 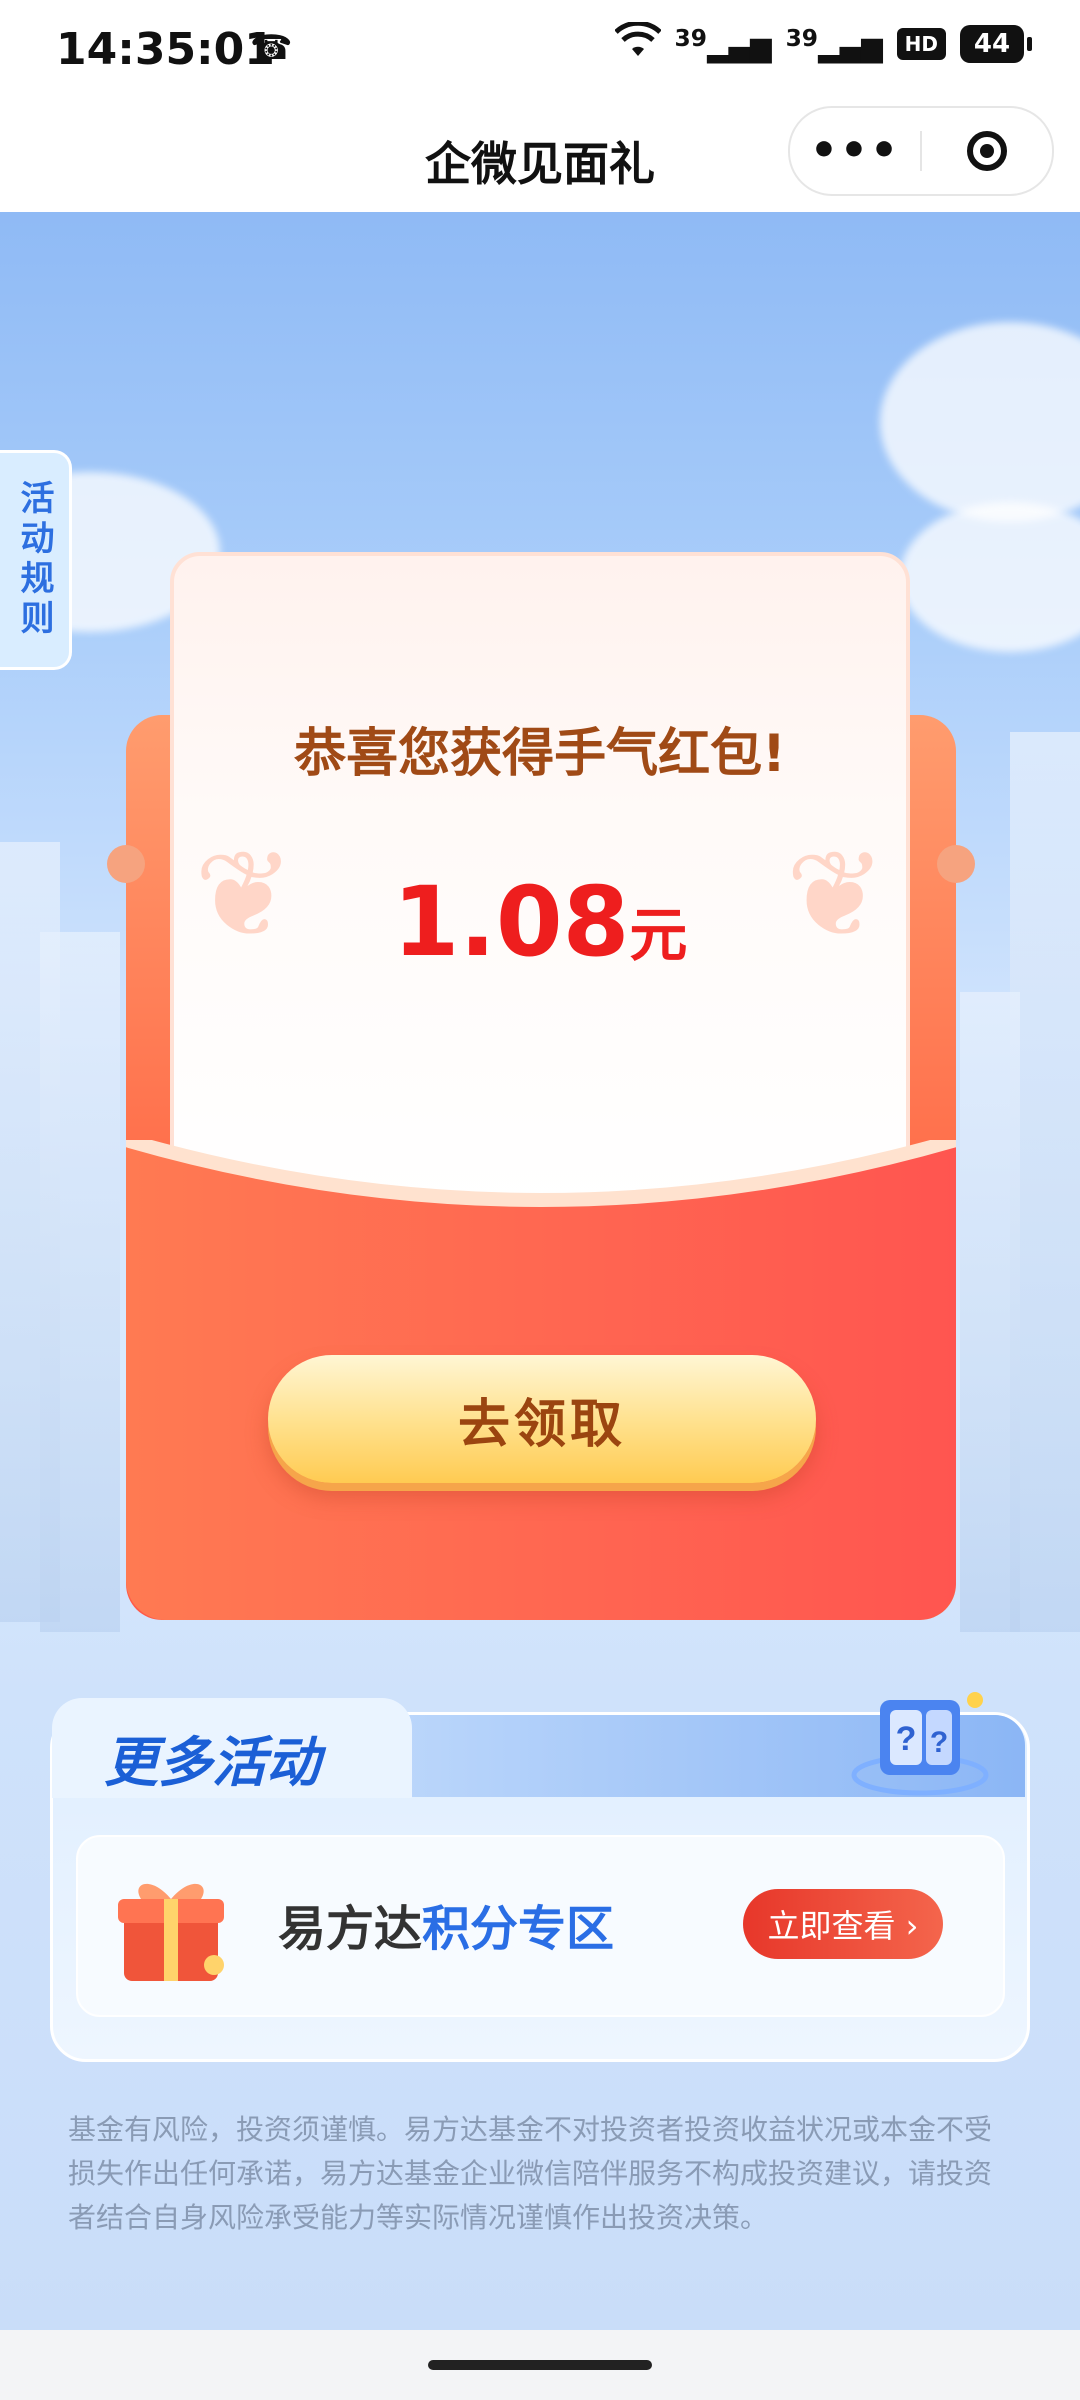 I want to click on close-target-icon, so click(x=987, y=151).